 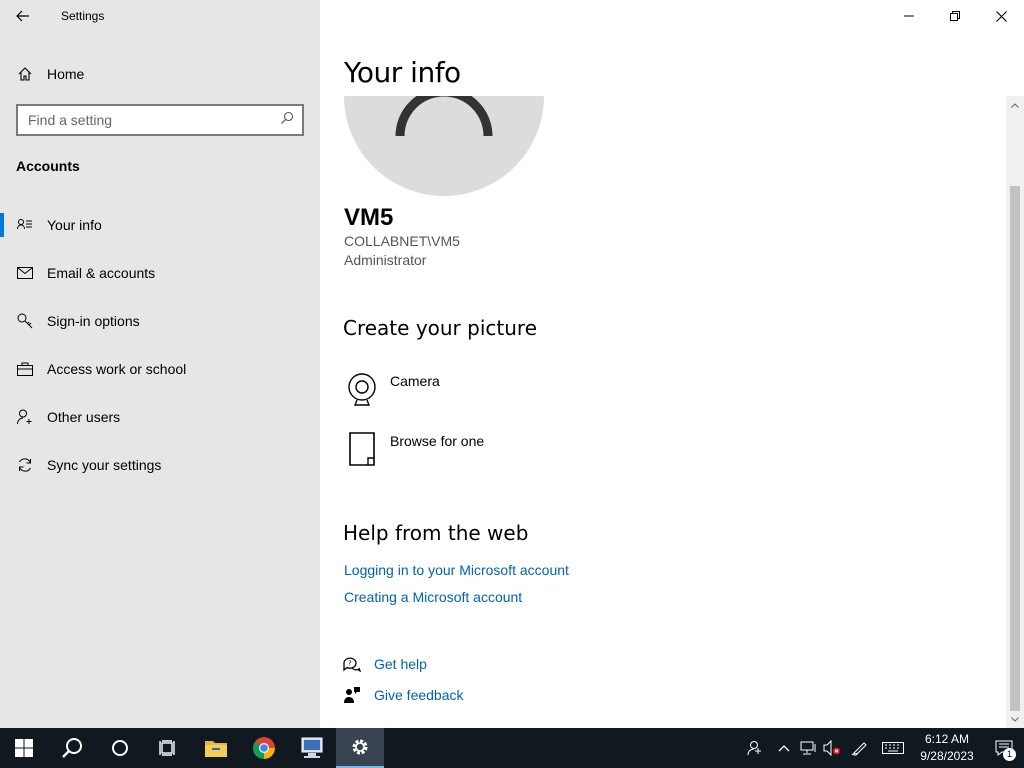 I want to click on user-role: Administrator, so click(x=385, y=260).